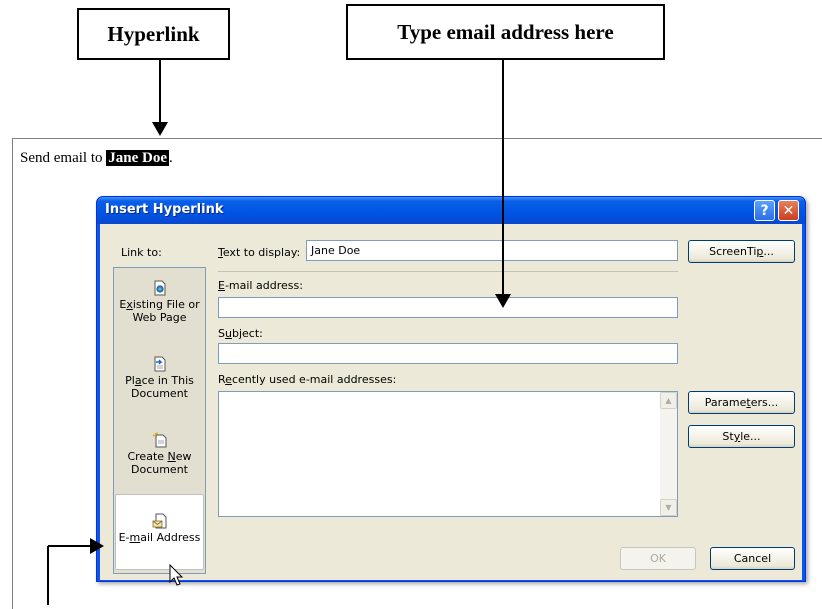 The image size is (822, 609). What do you see at coordinates (160, 98) in the screenshot?
I see `arrow-to-selected-text` at bounding box center [160, 98].